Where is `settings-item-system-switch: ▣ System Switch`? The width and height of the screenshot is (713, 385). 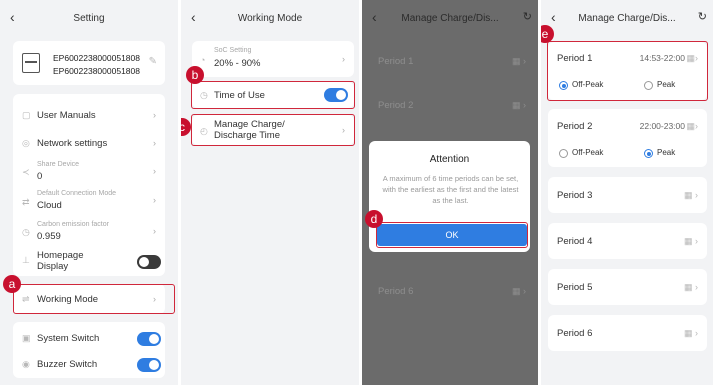 settings-item-system-switch: ▣ System Switch is located at coordinates (89, 338).